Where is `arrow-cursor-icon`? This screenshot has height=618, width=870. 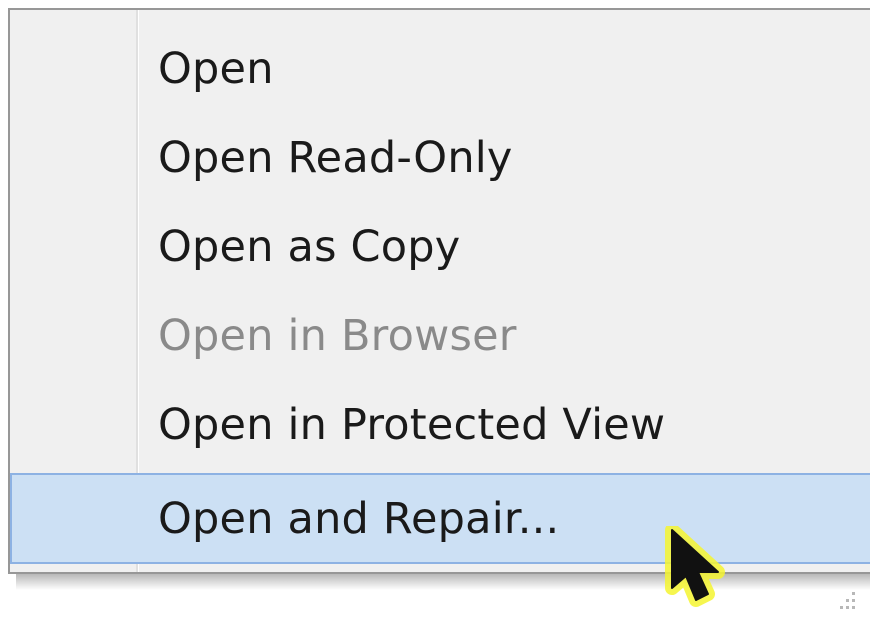
arrow-cursor-icon is located at coordinates (695, 566).